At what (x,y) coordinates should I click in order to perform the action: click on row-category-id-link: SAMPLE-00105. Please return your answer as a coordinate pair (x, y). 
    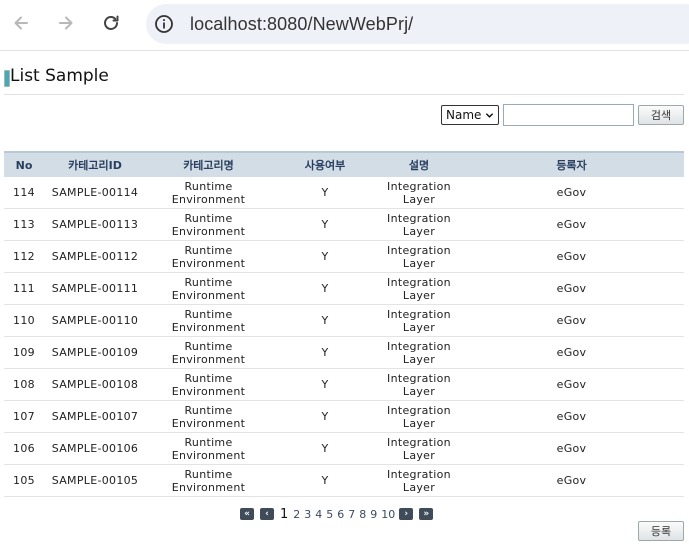
    Looking at the image, I should click on (95, 480).